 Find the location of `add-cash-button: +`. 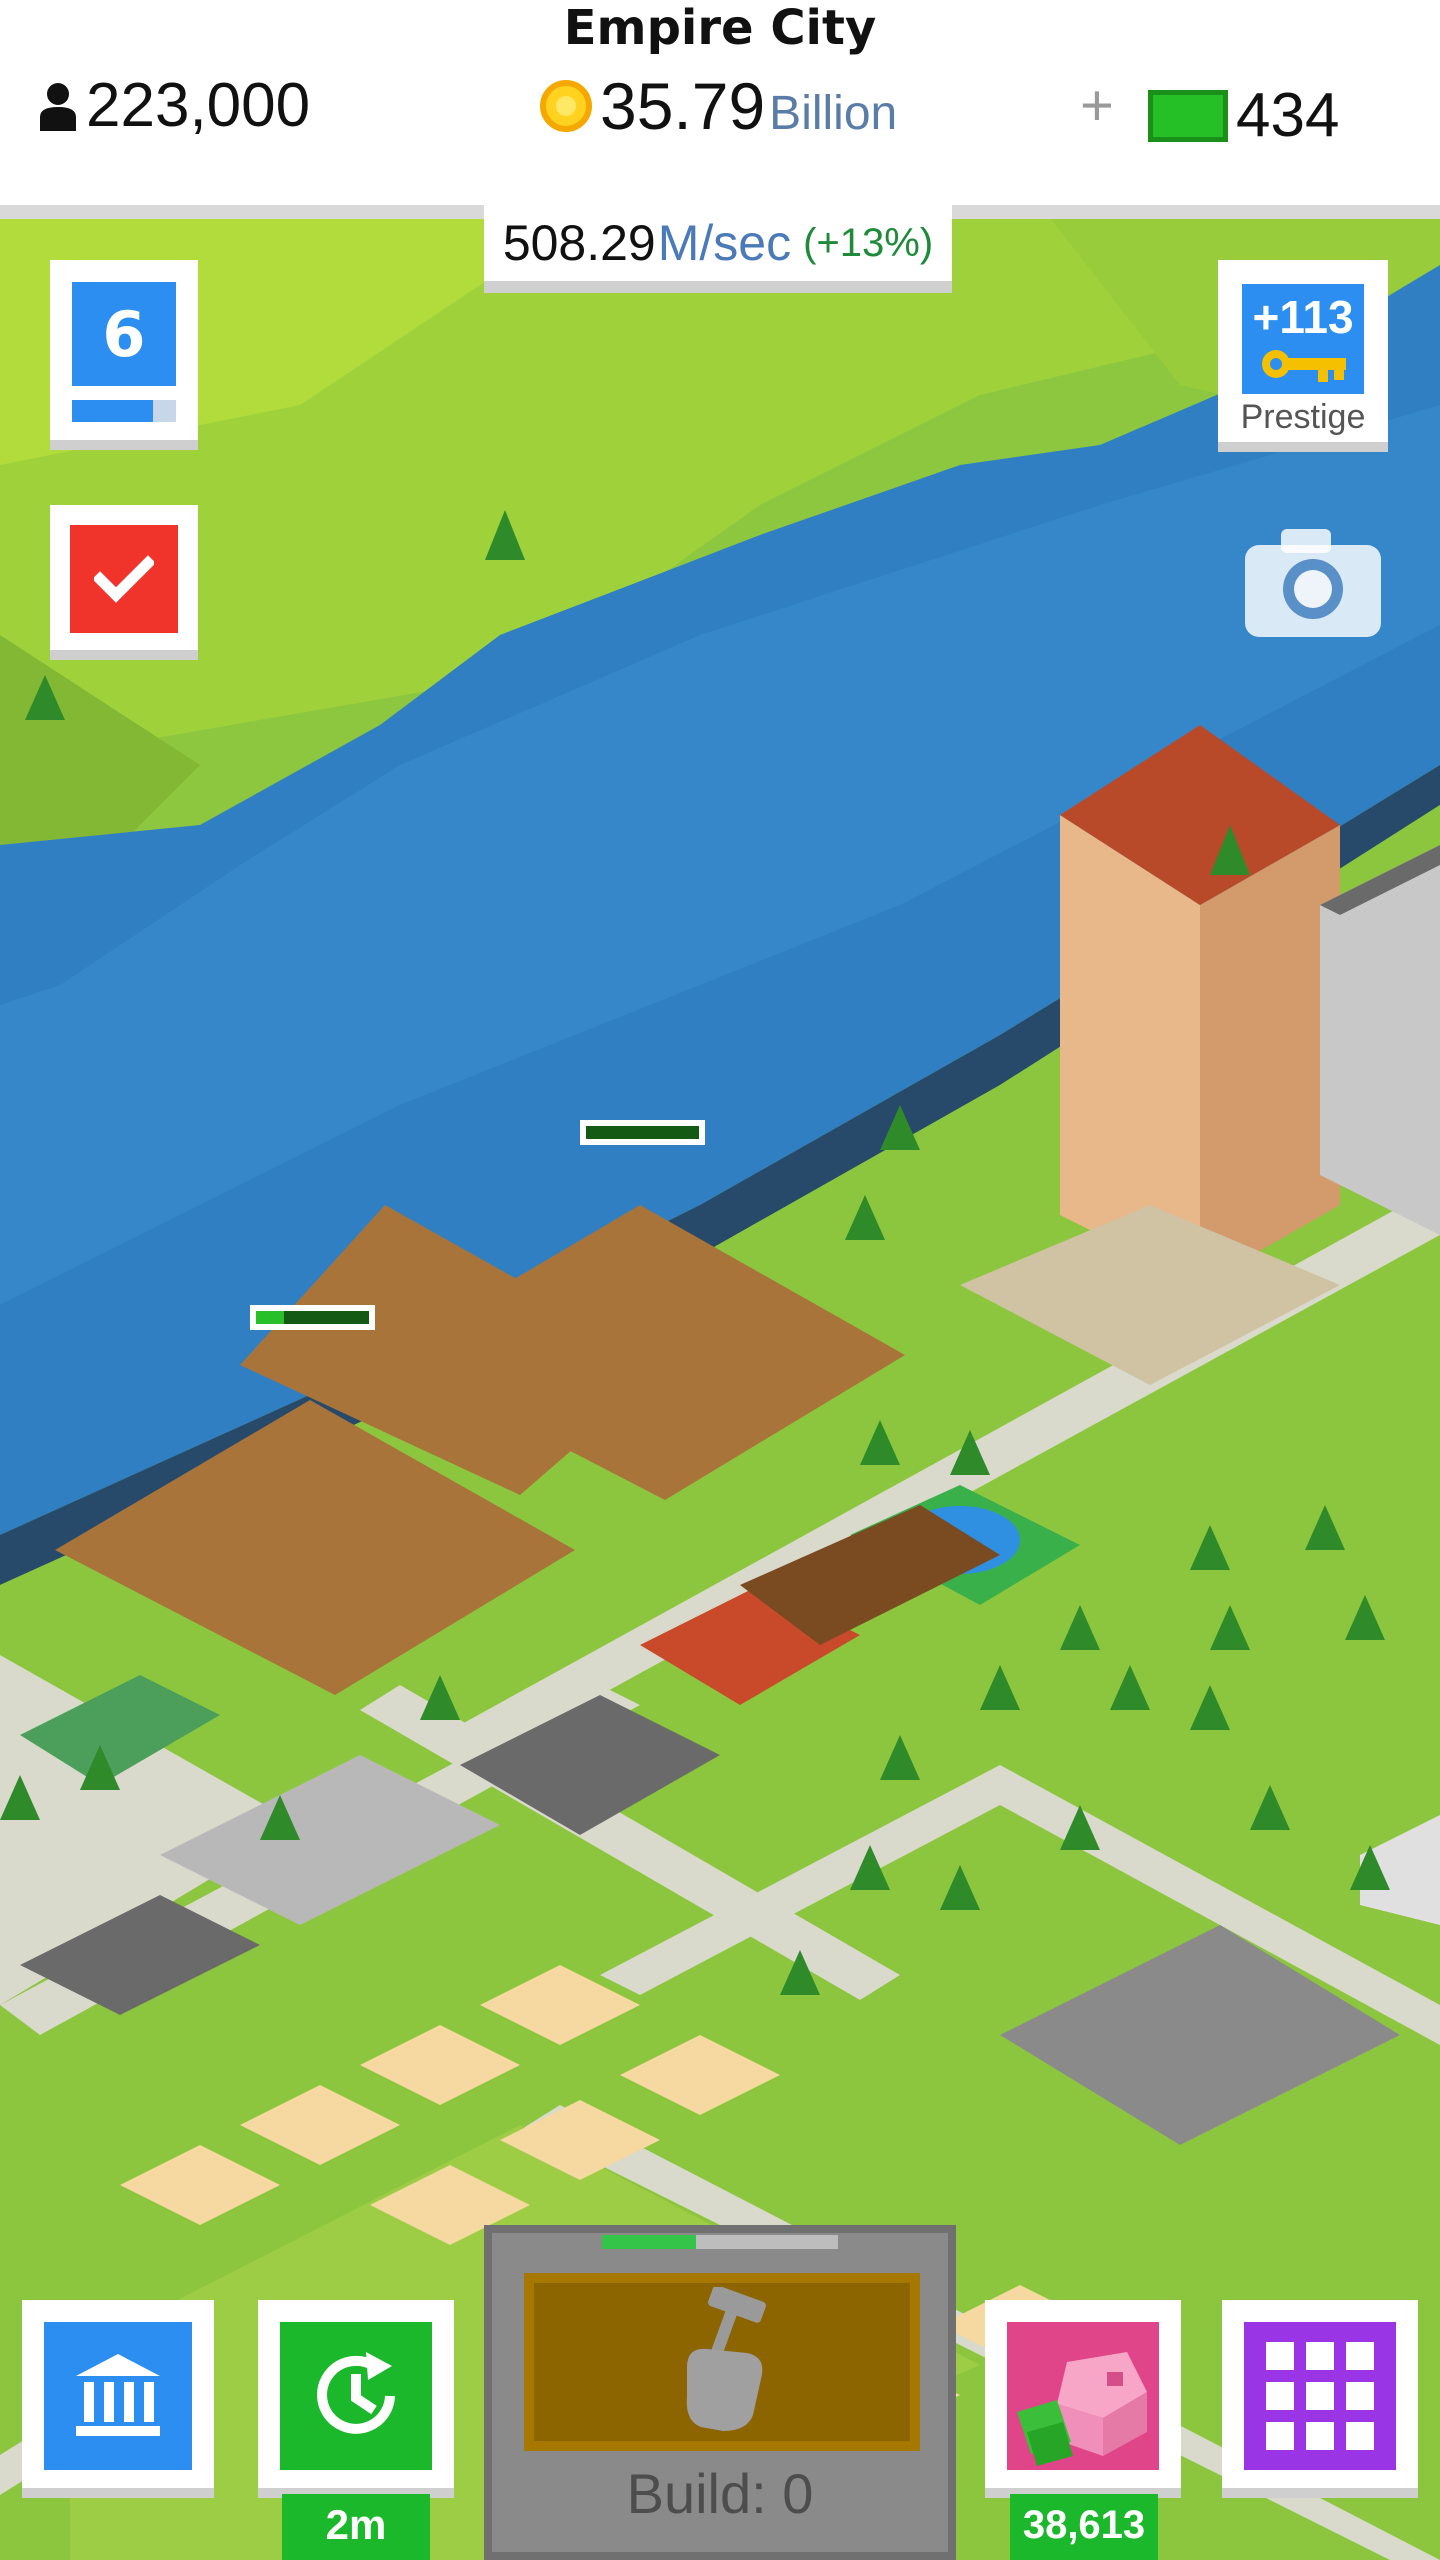

add-cash-button: + is located at coordinates (1097, 105).